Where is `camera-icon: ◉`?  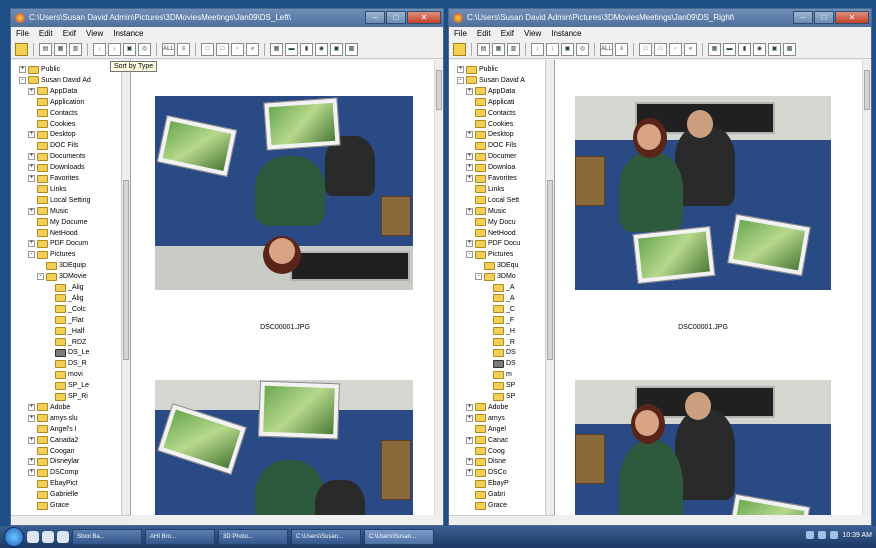 camera-icon: ◉ is located at coordinates (321, 49).